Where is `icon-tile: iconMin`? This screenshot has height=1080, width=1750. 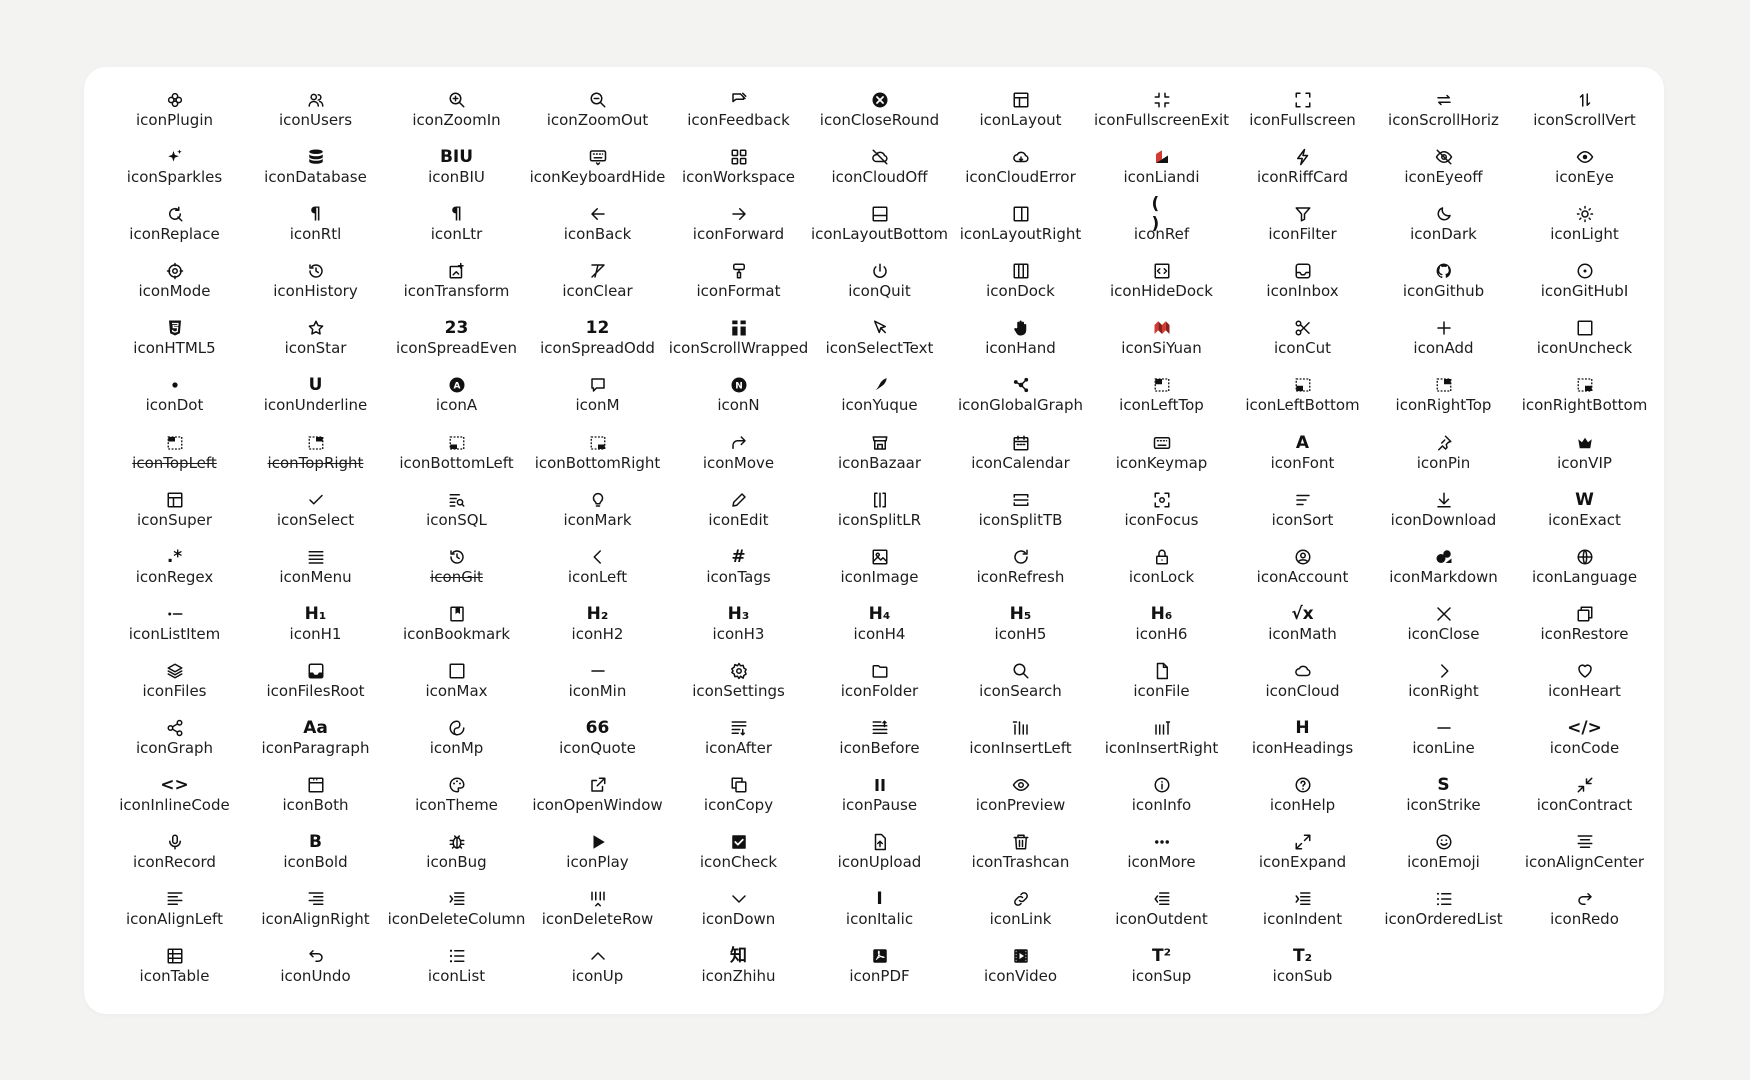
icon-tile: iconMin is located at coordinates (597, 686).